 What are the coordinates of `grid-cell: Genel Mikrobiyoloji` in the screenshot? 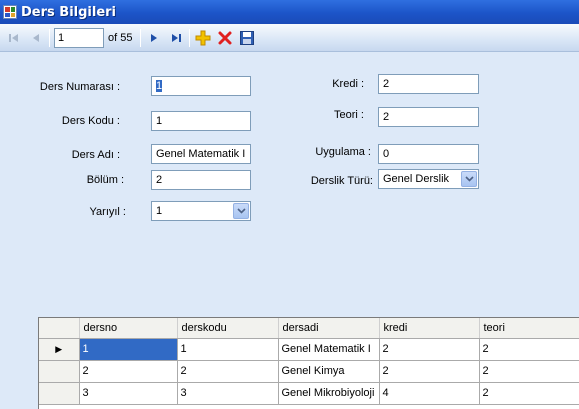 It's located at (329, 393).